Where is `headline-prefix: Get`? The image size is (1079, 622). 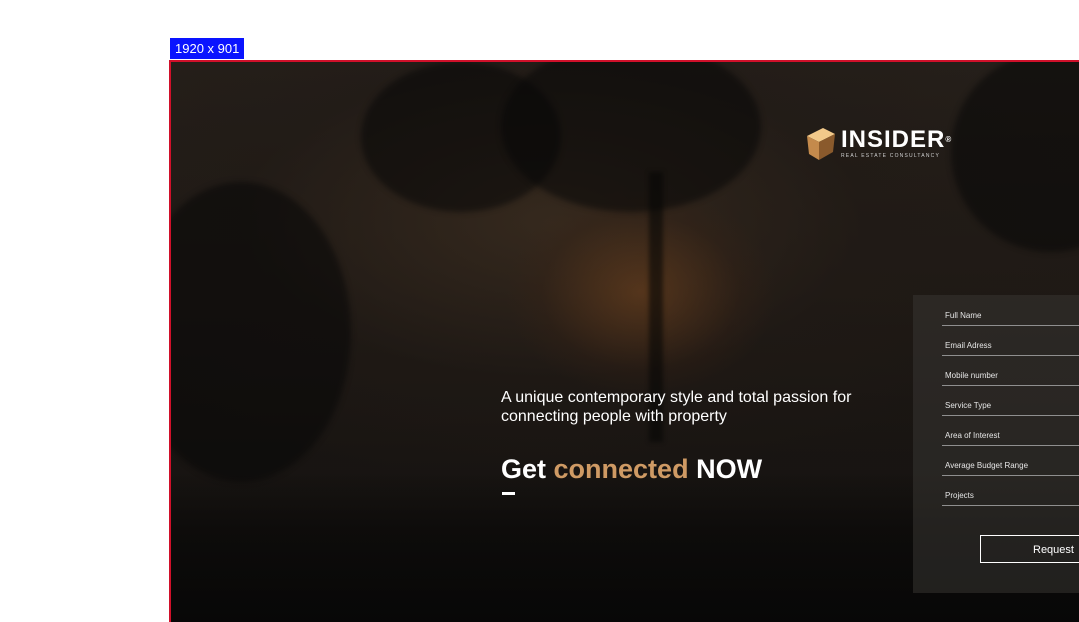 headline-prefix: Get is located at coordinates (524, 469).